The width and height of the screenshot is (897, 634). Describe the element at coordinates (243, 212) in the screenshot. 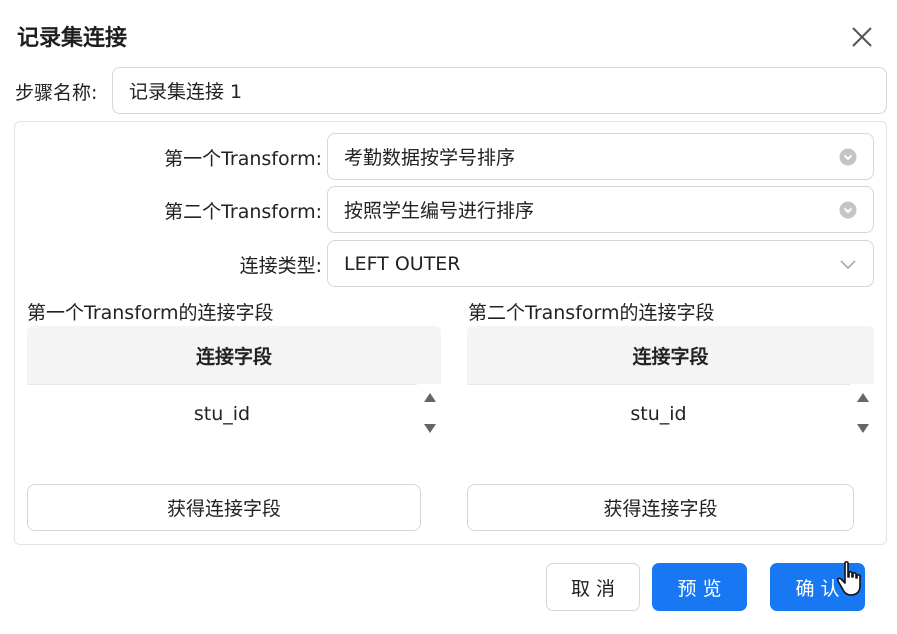

I see `second-transform-label: 第二个Transform:` at that location.